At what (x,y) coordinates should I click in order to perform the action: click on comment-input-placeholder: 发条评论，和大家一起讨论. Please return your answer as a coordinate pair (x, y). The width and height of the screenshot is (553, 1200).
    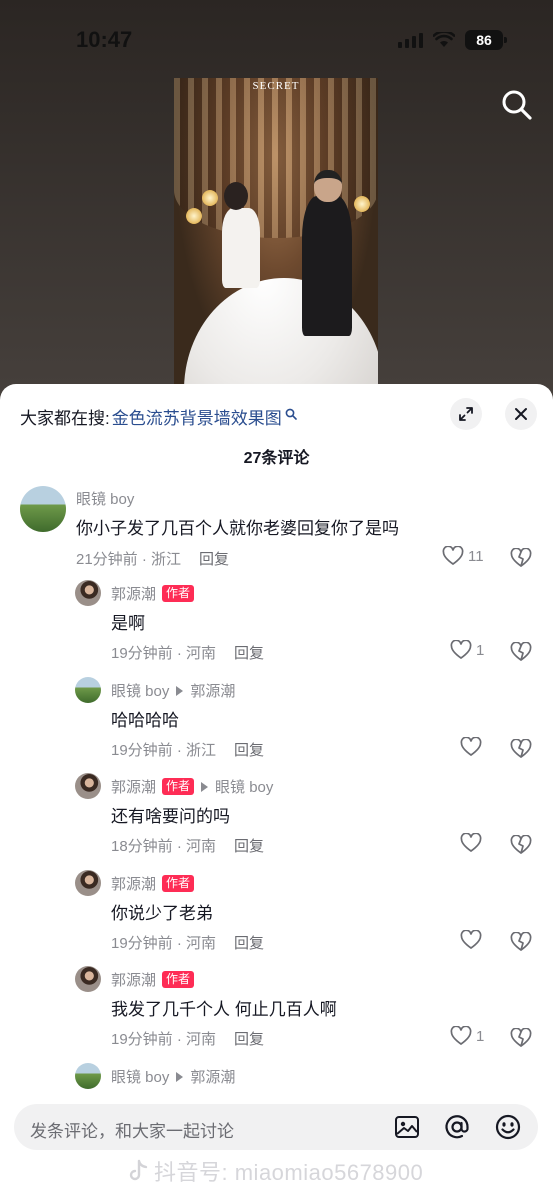
    Looking at the image, I should click on (132, 1131).